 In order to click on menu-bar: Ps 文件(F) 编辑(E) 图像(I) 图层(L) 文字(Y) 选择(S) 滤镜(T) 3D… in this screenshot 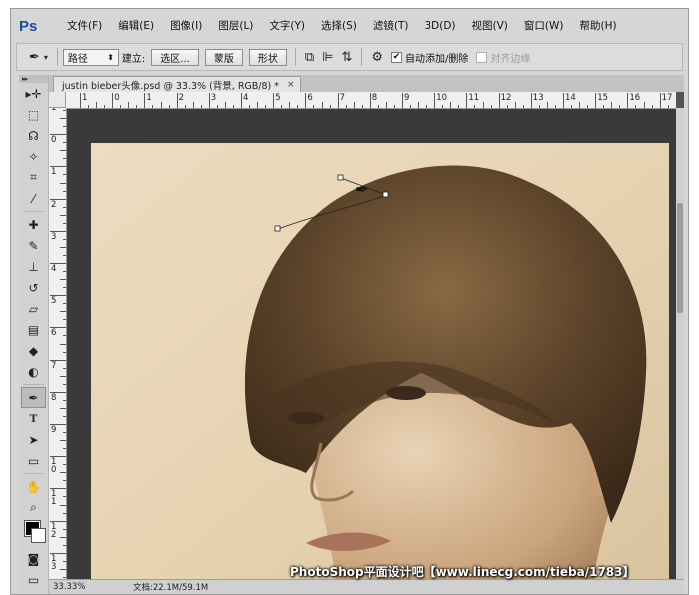, I will do `click(349, 26)`.